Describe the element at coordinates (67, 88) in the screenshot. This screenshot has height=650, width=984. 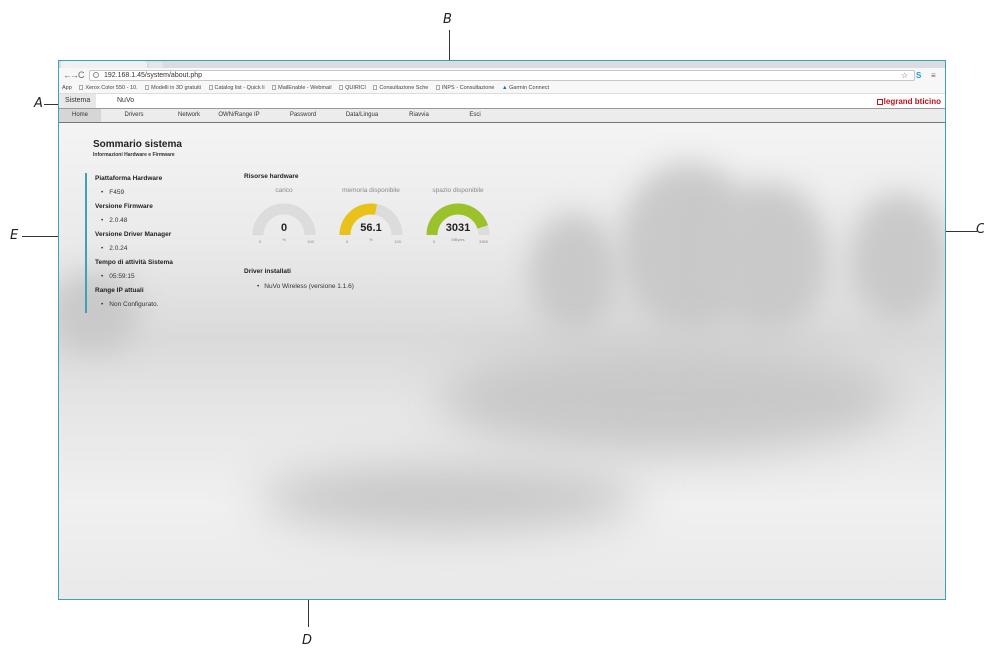
I see `bookmark-apps: App` at that location.